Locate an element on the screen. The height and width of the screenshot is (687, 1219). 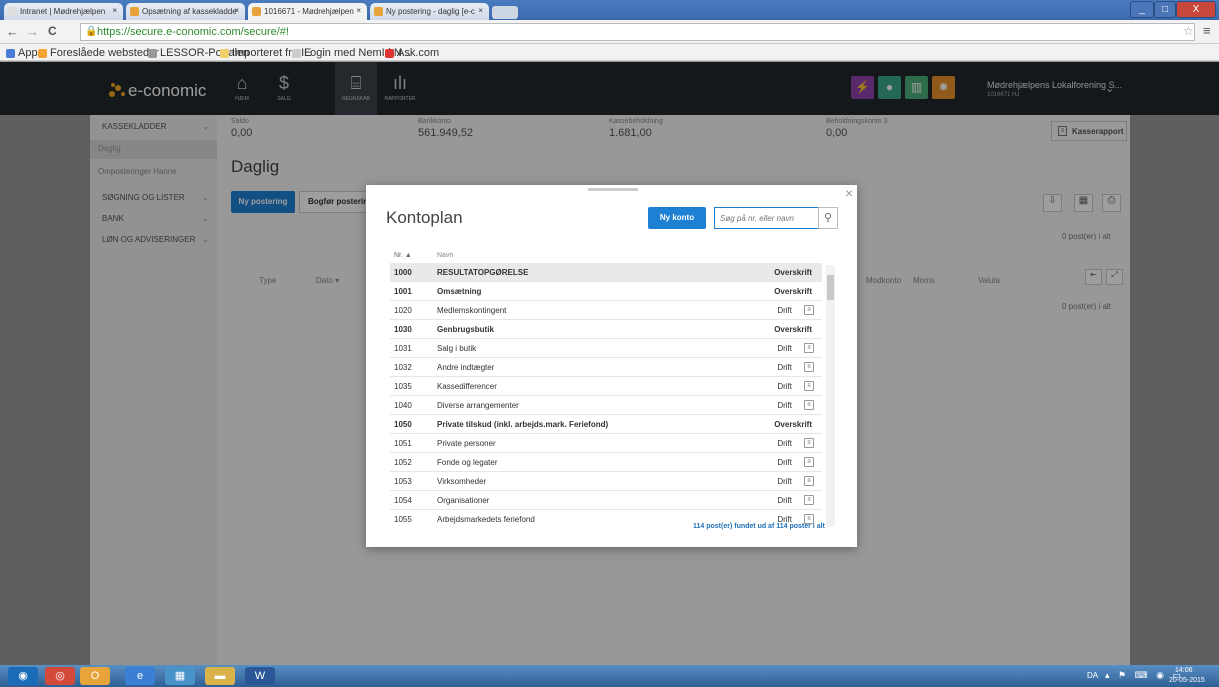
account-row: 1052 Fonde og legater Drift ≡ is located at coordinates (606, 462).